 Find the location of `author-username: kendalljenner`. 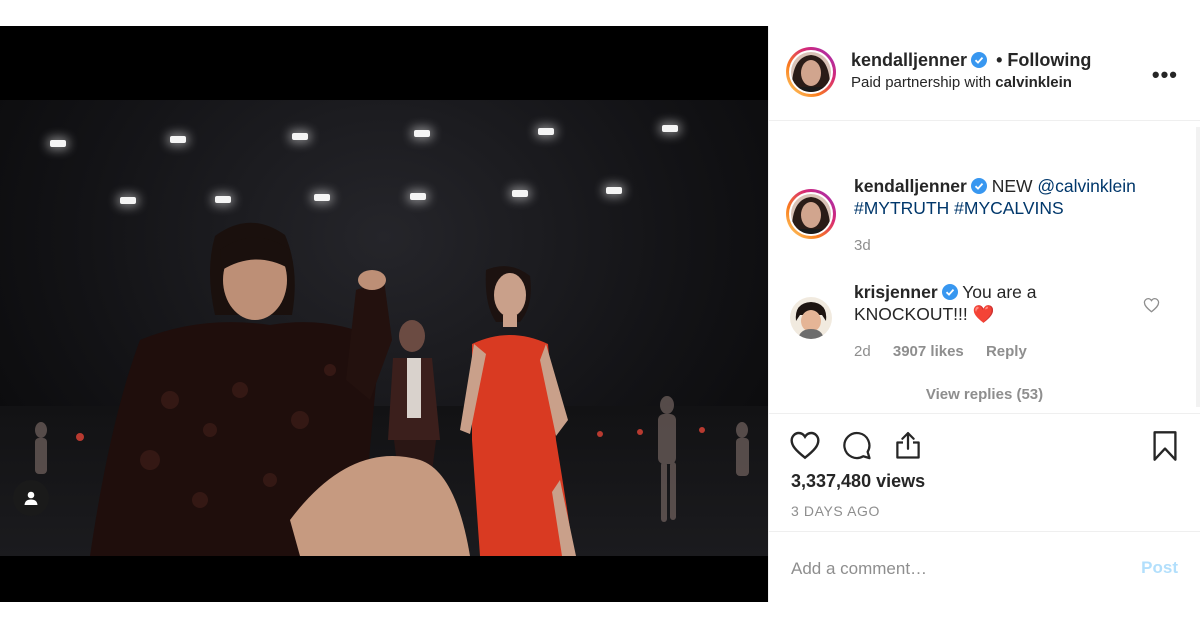

author-username: kendalljenner is located at coordinates (909, 60).